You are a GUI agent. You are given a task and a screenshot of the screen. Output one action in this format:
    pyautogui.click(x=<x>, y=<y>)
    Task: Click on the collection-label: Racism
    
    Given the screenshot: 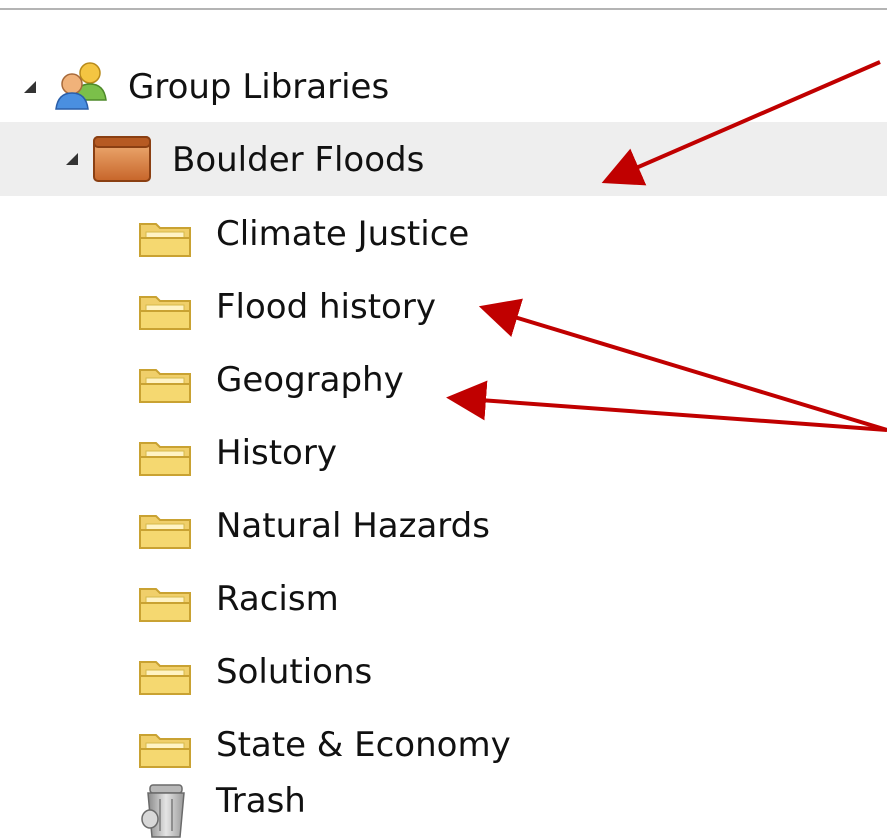 What is the action you would take?
    pyautogui.click(x=277, y=599)
    